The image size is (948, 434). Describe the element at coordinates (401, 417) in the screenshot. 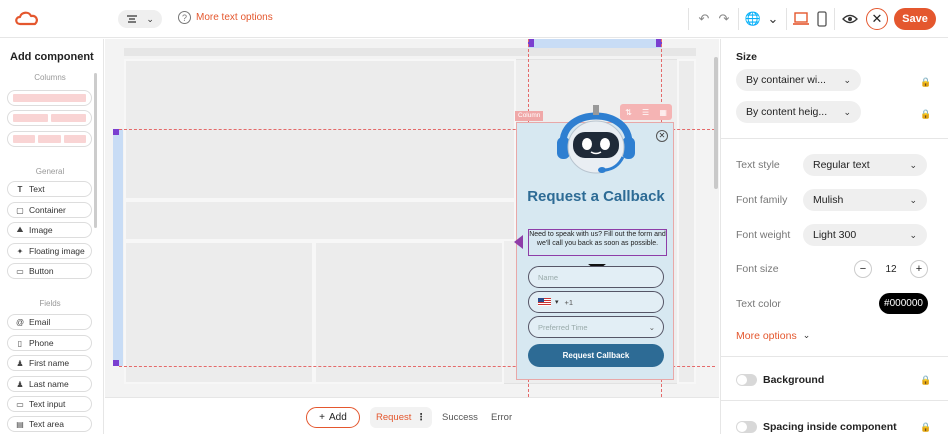

I see `tab-request: Request ⋮` at that location.